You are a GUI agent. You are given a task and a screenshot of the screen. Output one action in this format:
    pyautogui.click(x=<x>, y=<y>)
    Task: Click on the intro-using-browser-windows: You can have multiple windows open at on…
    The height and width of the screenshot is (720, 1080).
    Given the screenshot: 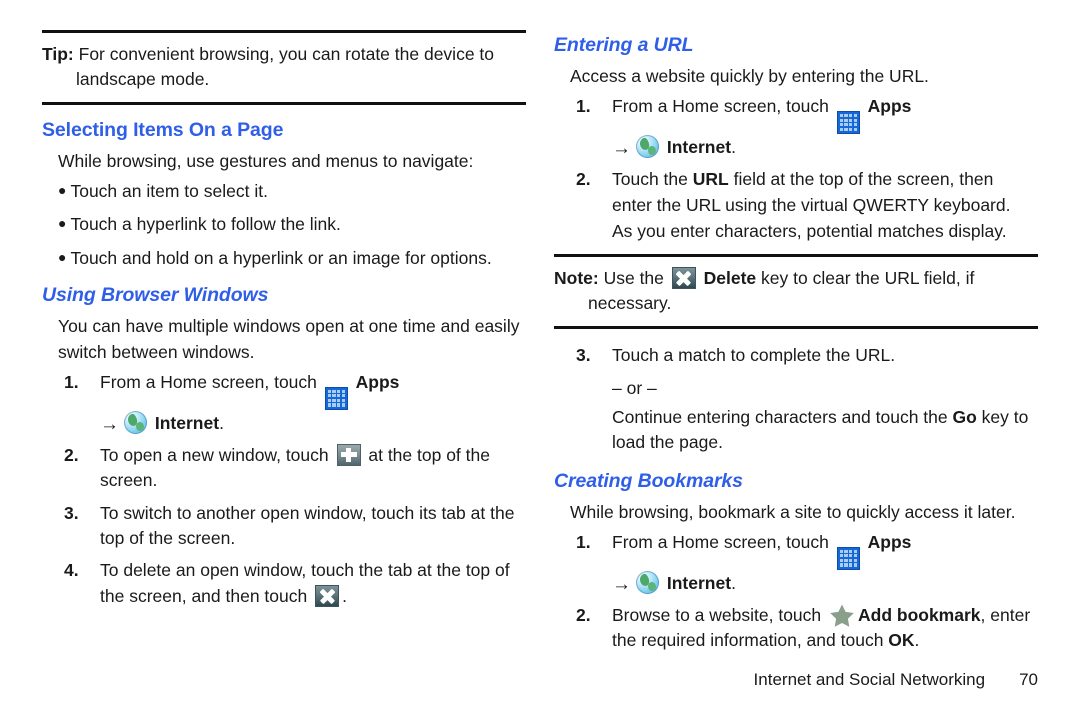 What is the action you would take?
    pyautogui.click(x=289, y=339)
    